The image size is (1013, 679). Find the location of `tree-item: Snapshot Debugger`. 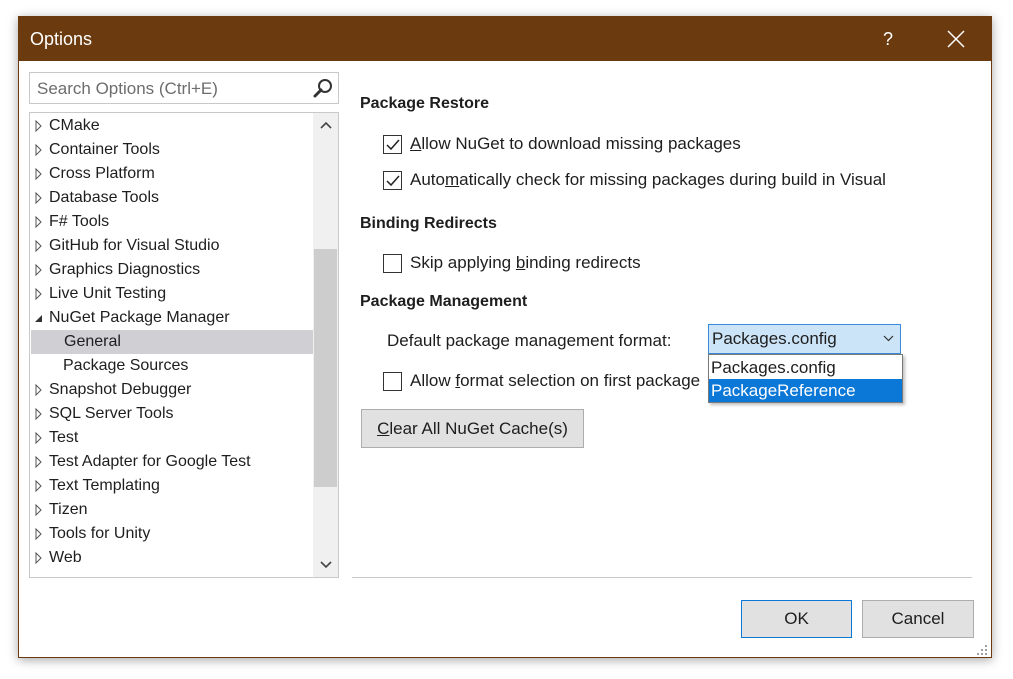

tree-item: Snapshot Debugger is located at coordinates (171, 390).